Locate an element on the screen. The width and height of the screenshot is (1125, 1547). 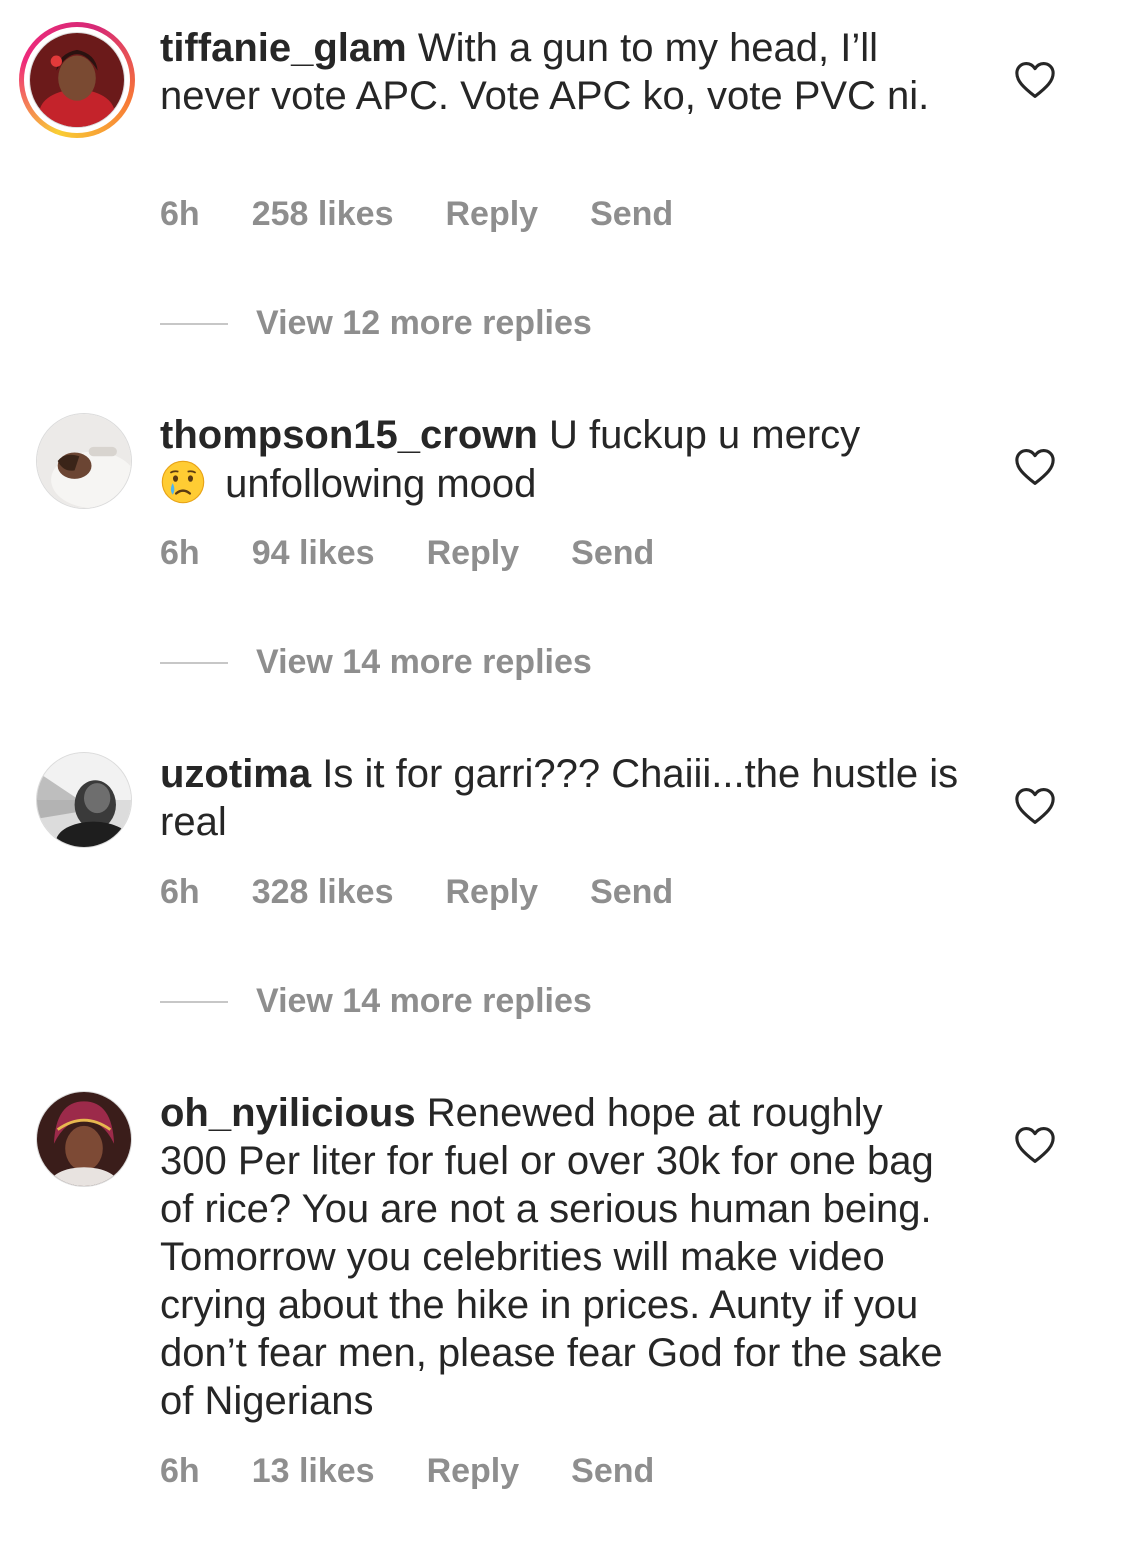
comment-text-end: unfollowing mood is located at coordinates (375, 484).